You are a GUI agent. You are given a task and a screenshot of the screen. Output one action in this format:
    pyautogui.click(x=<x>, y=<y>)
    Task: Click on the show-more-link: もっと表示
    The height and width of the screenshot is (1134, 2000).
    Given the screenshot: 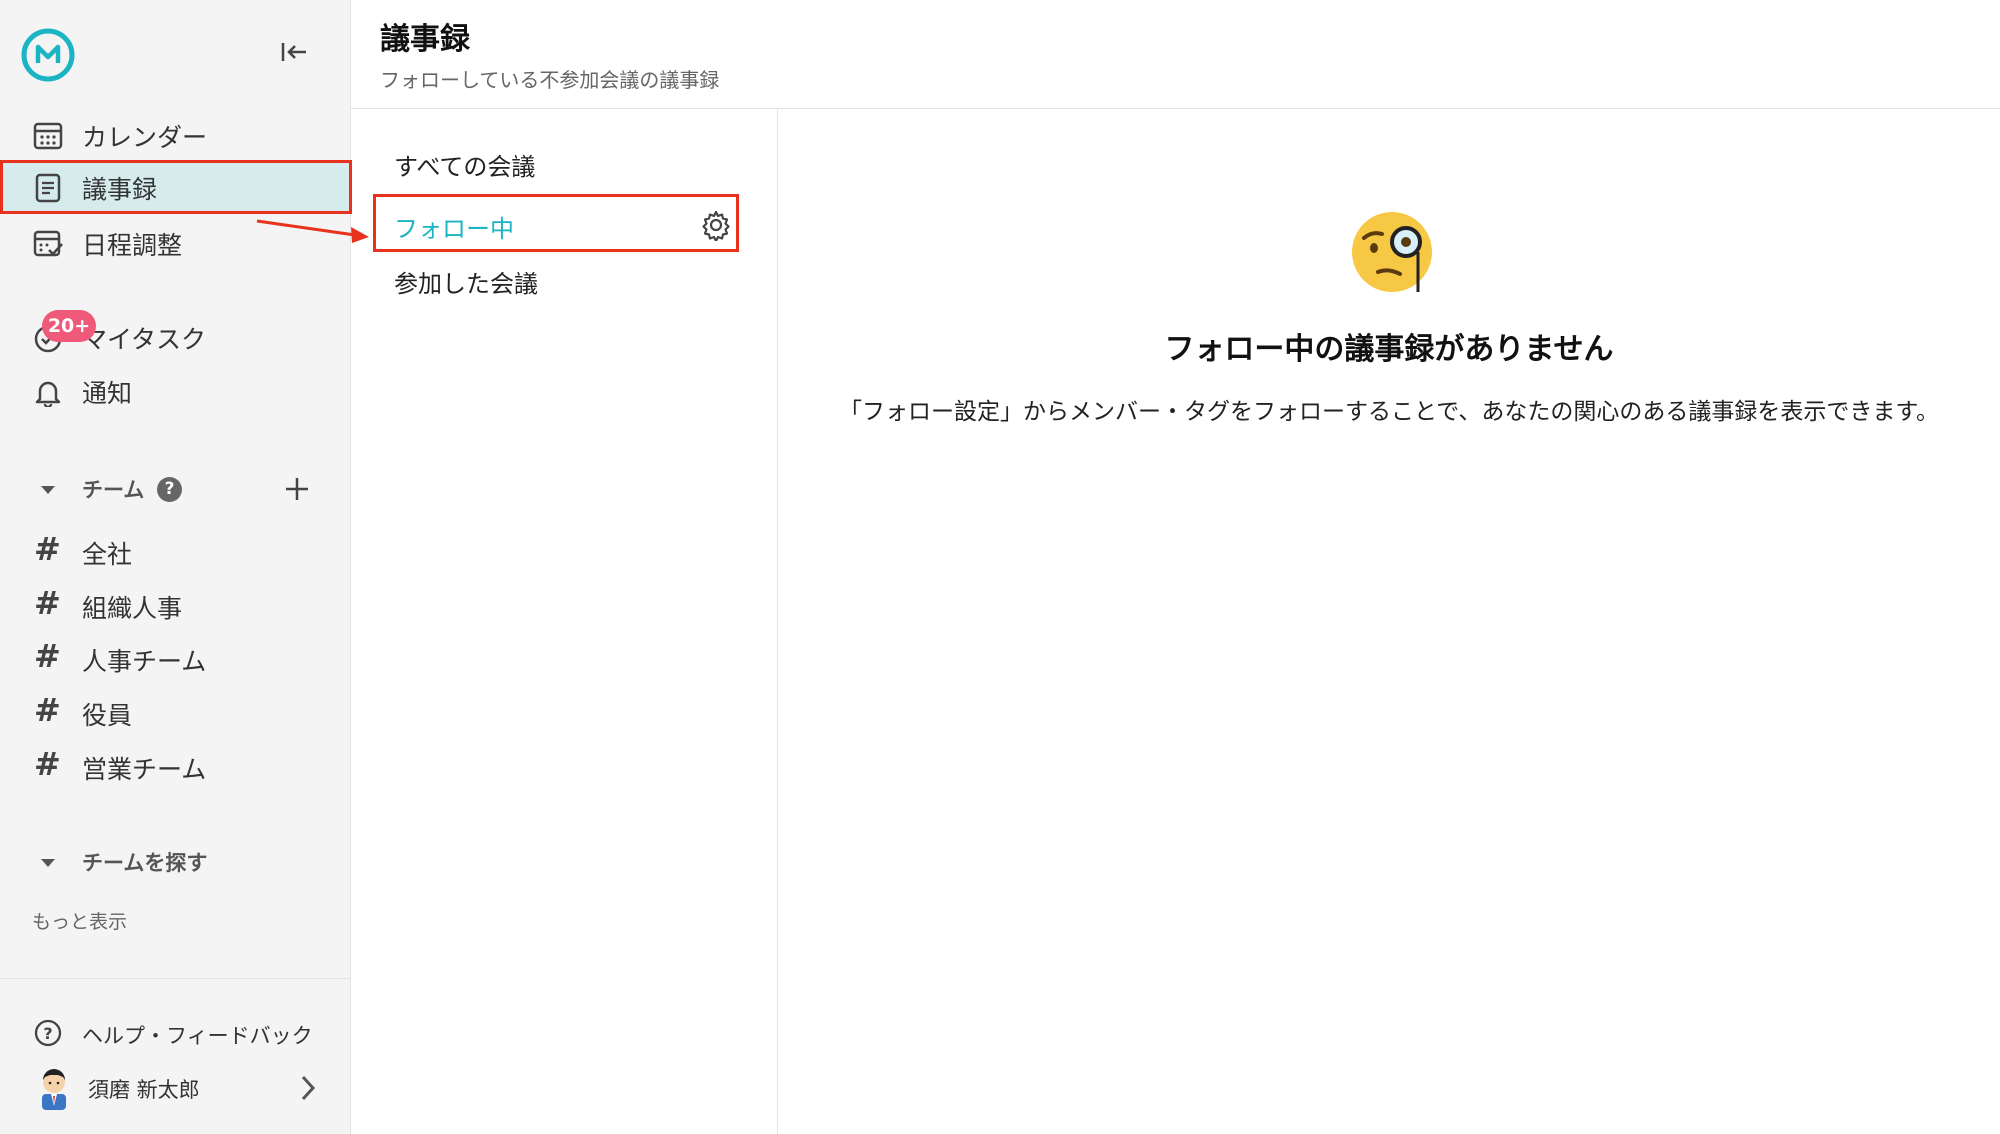 What is the action you would take?
    pyautogui.click(x=79, y=920)
    